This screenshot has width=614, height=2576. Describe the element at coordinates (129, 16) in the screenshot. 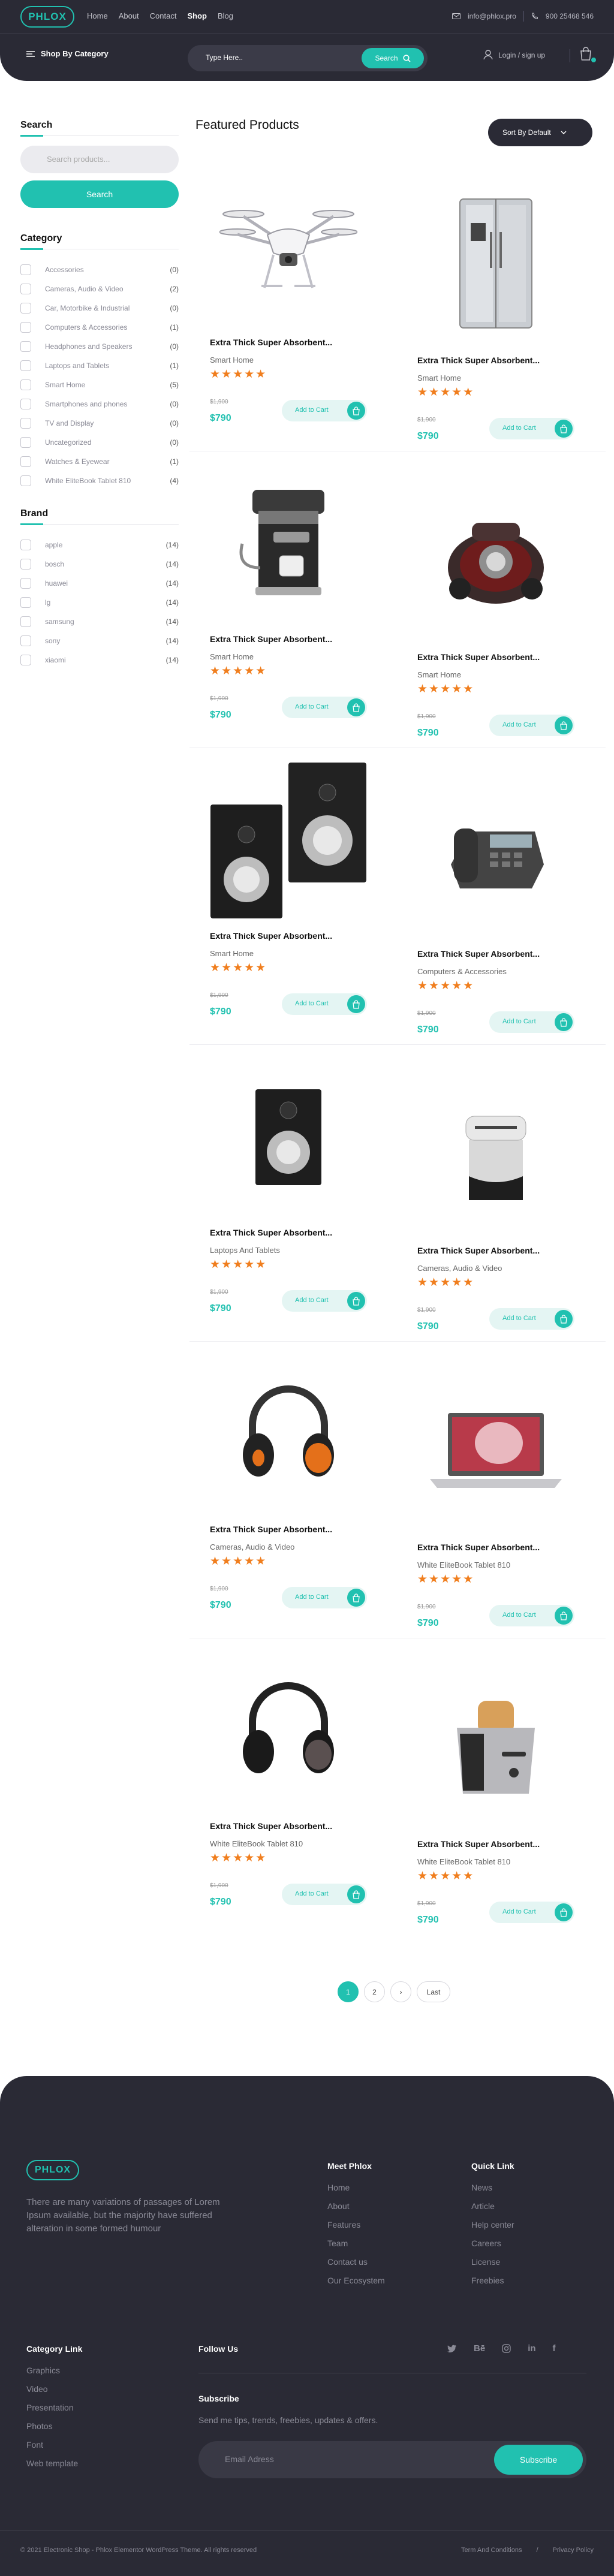

I see `nav-about: About` at that location.